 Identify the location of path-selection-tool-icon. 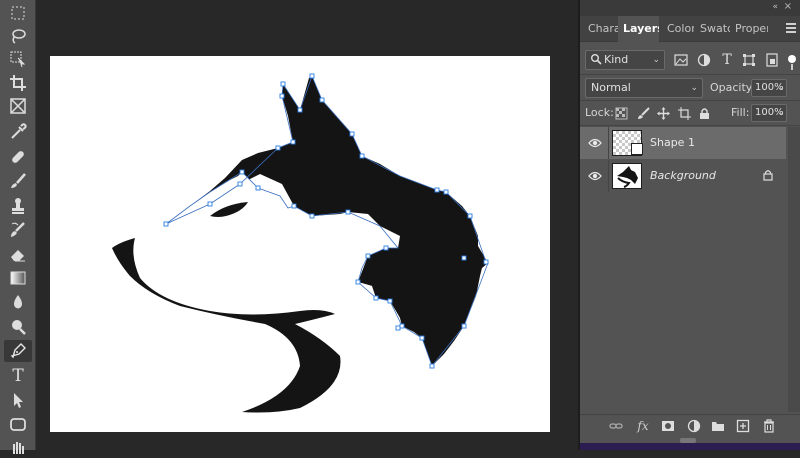
(18, 400).